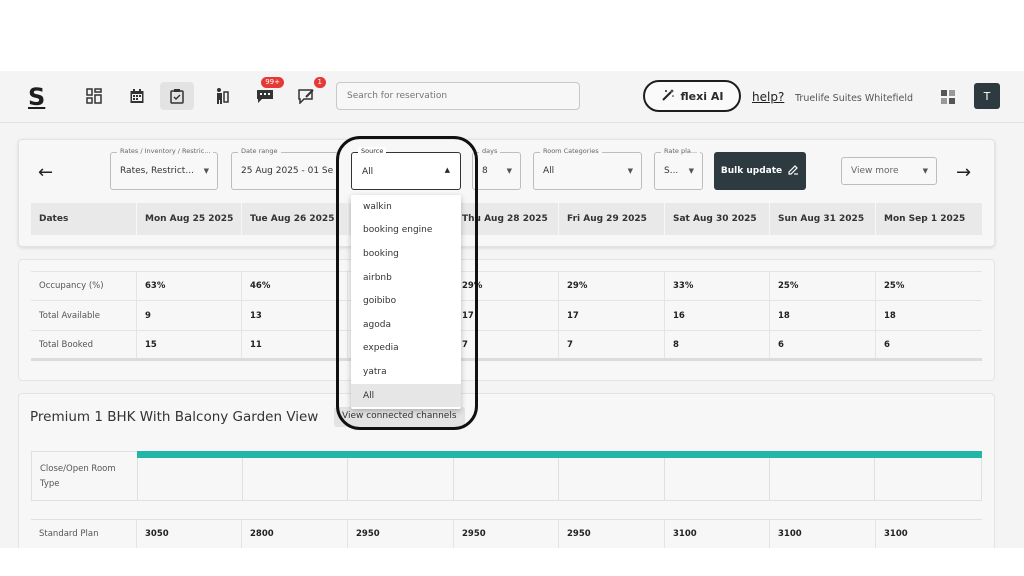 The height and width of the screenshot is (576, 1024). What do you see at coordinates (368, 172) in the screenshot?
I see `source-value: All` at bounding box center [368, 172].